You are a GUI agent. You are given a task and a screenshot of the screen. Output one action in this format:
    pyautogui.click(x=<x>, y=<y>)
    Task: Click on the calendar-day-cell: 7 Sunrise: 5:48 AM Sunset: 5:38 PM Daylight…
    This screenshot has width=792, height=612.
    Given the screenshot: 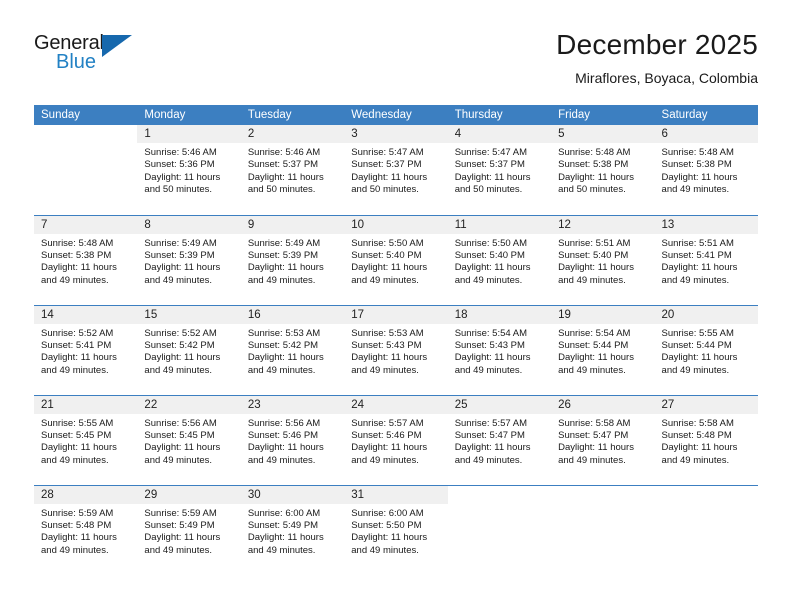 What is the action you would take?
    pyautogui.click(x=86, y=259)
    